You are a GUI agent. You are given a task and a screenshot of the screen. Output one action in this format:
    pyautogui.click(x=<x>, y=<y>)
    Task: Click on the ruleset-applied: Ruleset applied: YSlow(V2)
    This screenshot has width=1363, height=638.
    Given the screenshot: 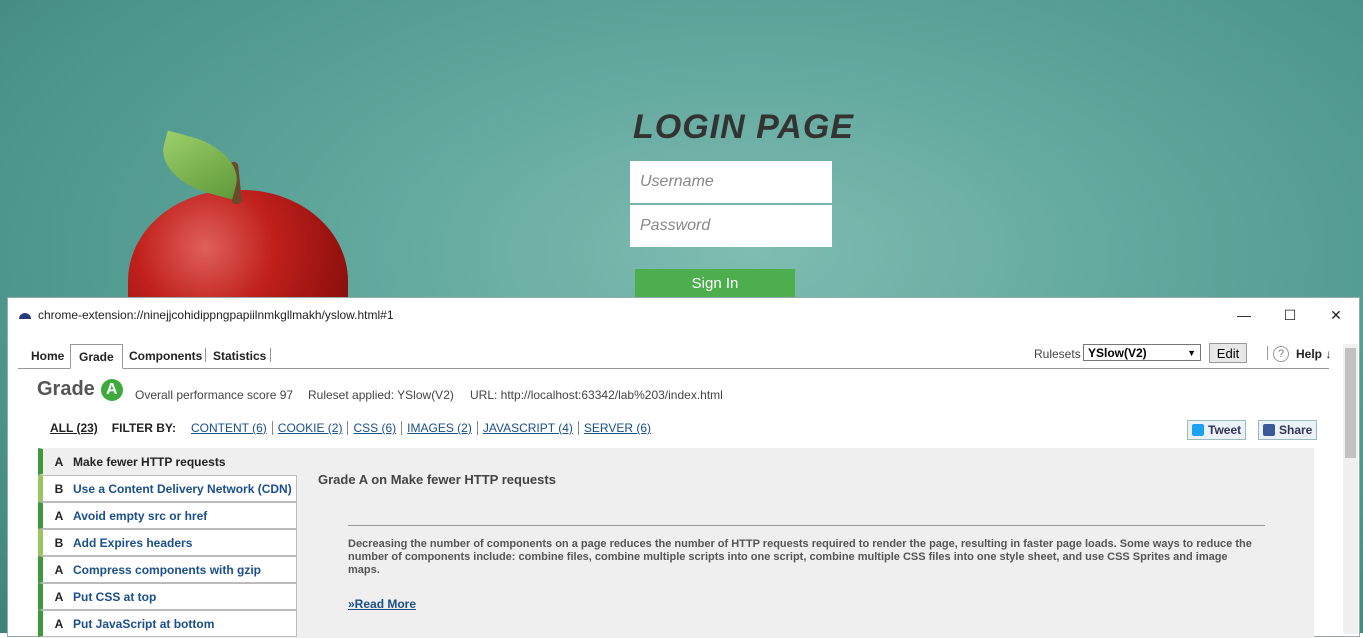 What is the action you would take?
    pyautogui.click(x=381, y=395)
    